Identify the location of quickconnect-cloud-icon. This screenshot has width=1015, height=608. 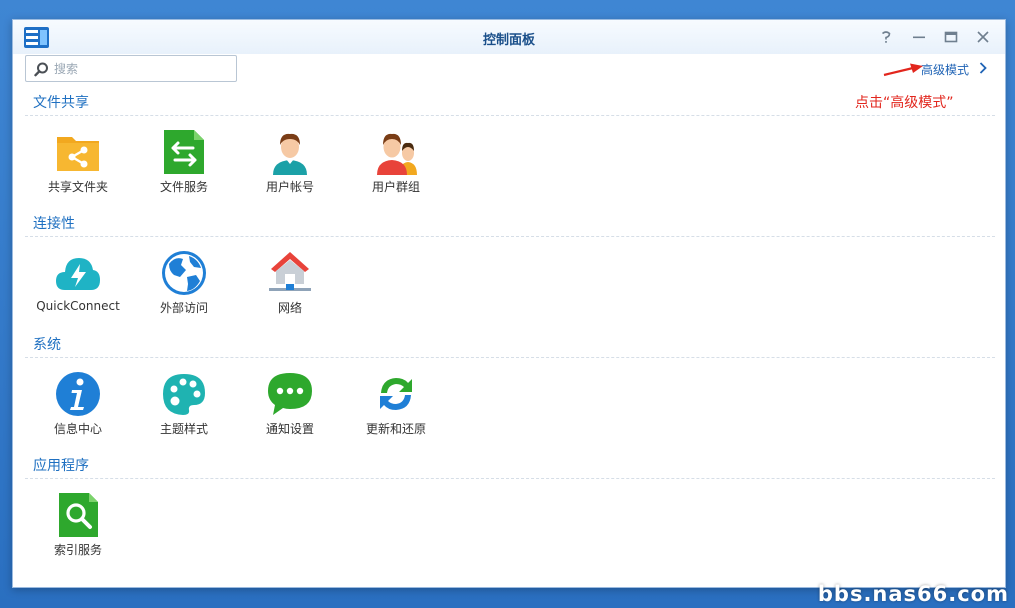
(78, 274).